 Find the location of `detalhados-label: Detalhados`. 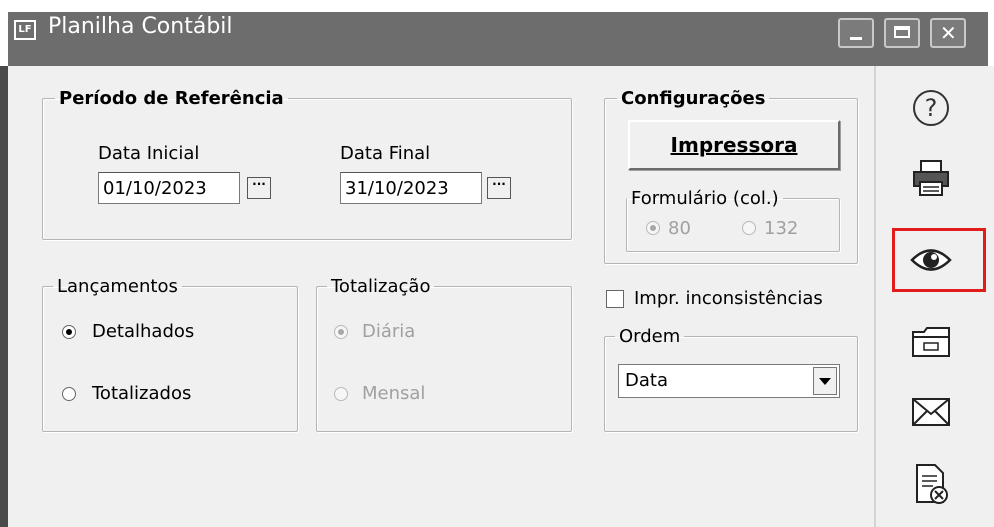

detalhados-label: Detalhados is located at coordinates (143, 331).